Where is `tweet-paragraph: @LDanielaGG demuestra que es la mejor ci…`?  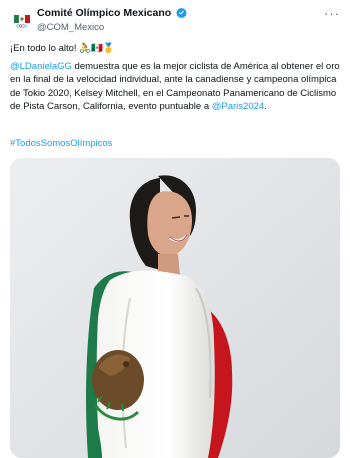
tweet-paragraph: @LDanielaGG demuestra que es la mejor ci… is located at coordinates (175, 87).